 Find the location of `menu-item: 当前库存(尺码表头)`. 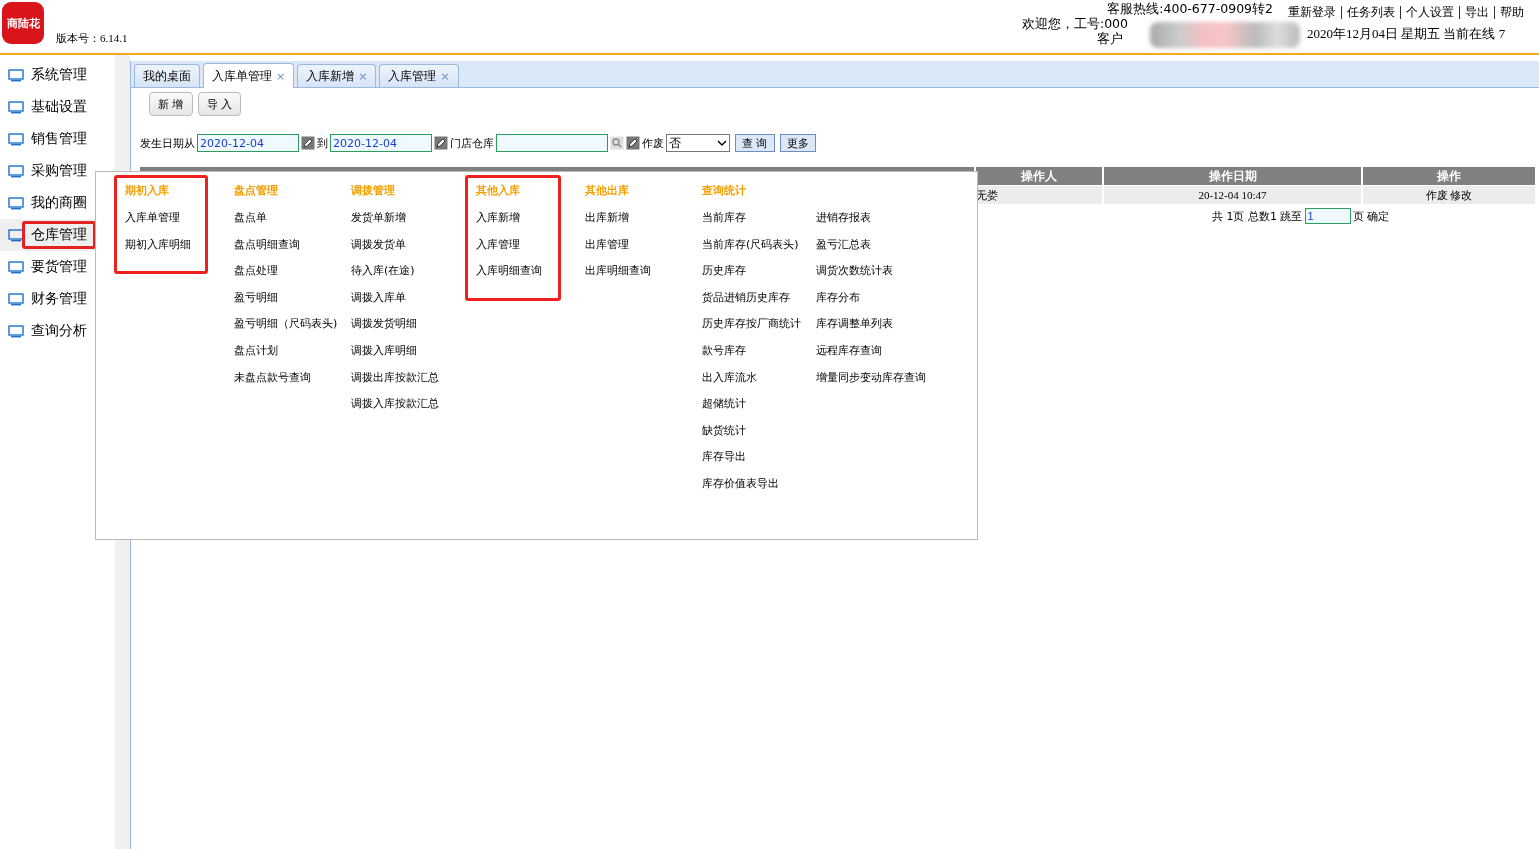

menu-item: 当前库存(尺码表头) is located at coordinates (756, 243).